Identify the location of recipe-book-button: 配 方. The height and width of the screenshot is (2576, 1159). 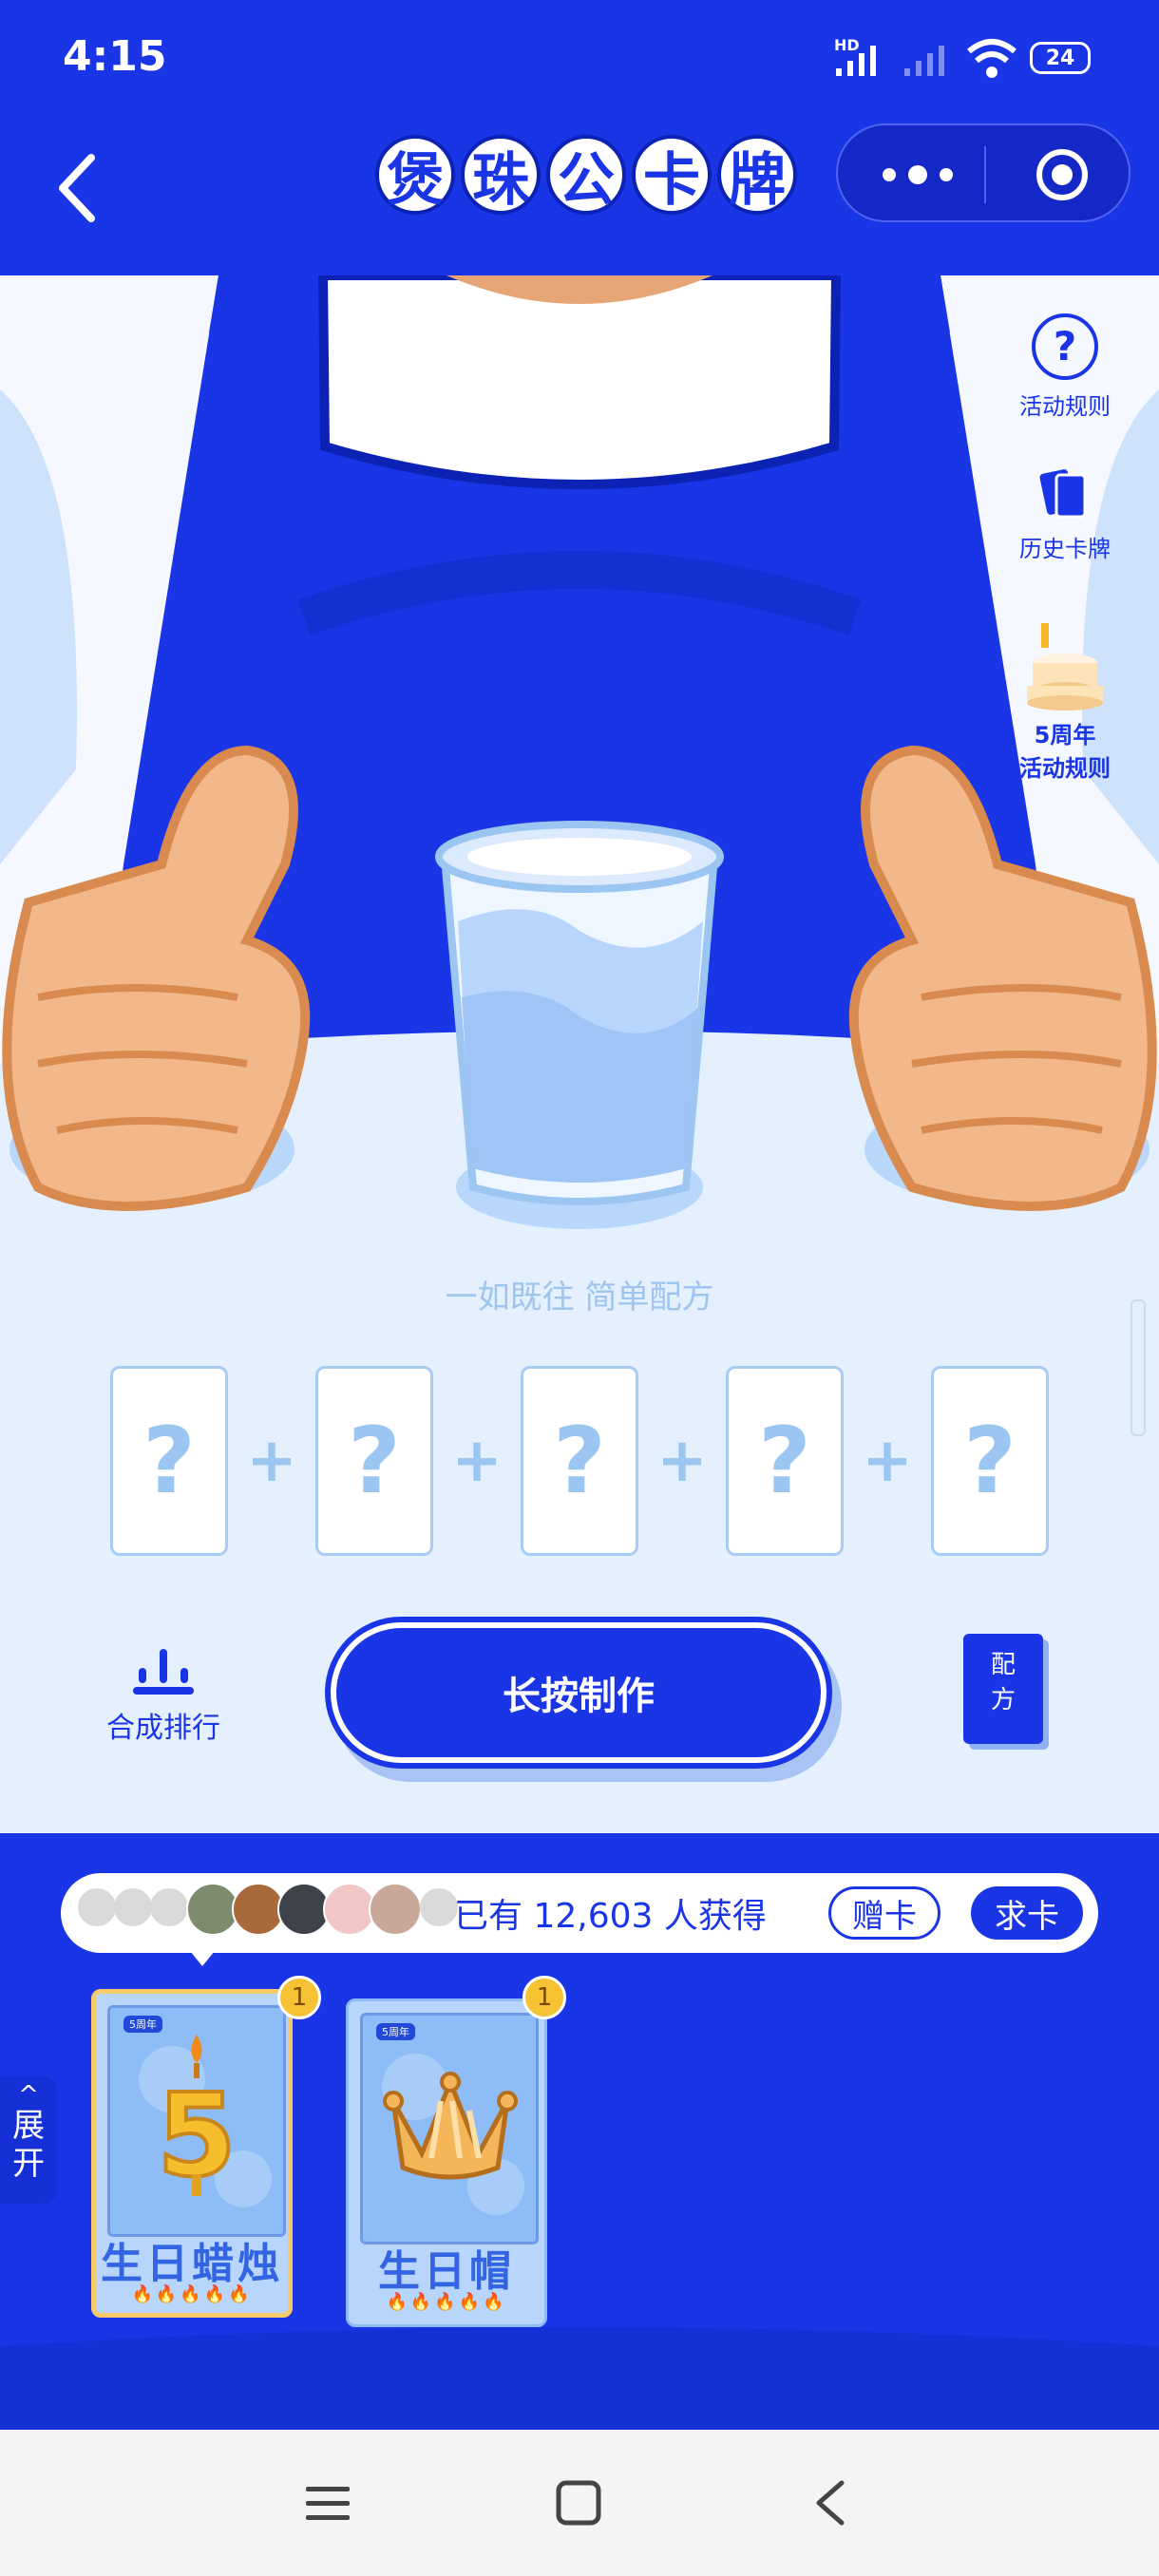
(1003, 1689).